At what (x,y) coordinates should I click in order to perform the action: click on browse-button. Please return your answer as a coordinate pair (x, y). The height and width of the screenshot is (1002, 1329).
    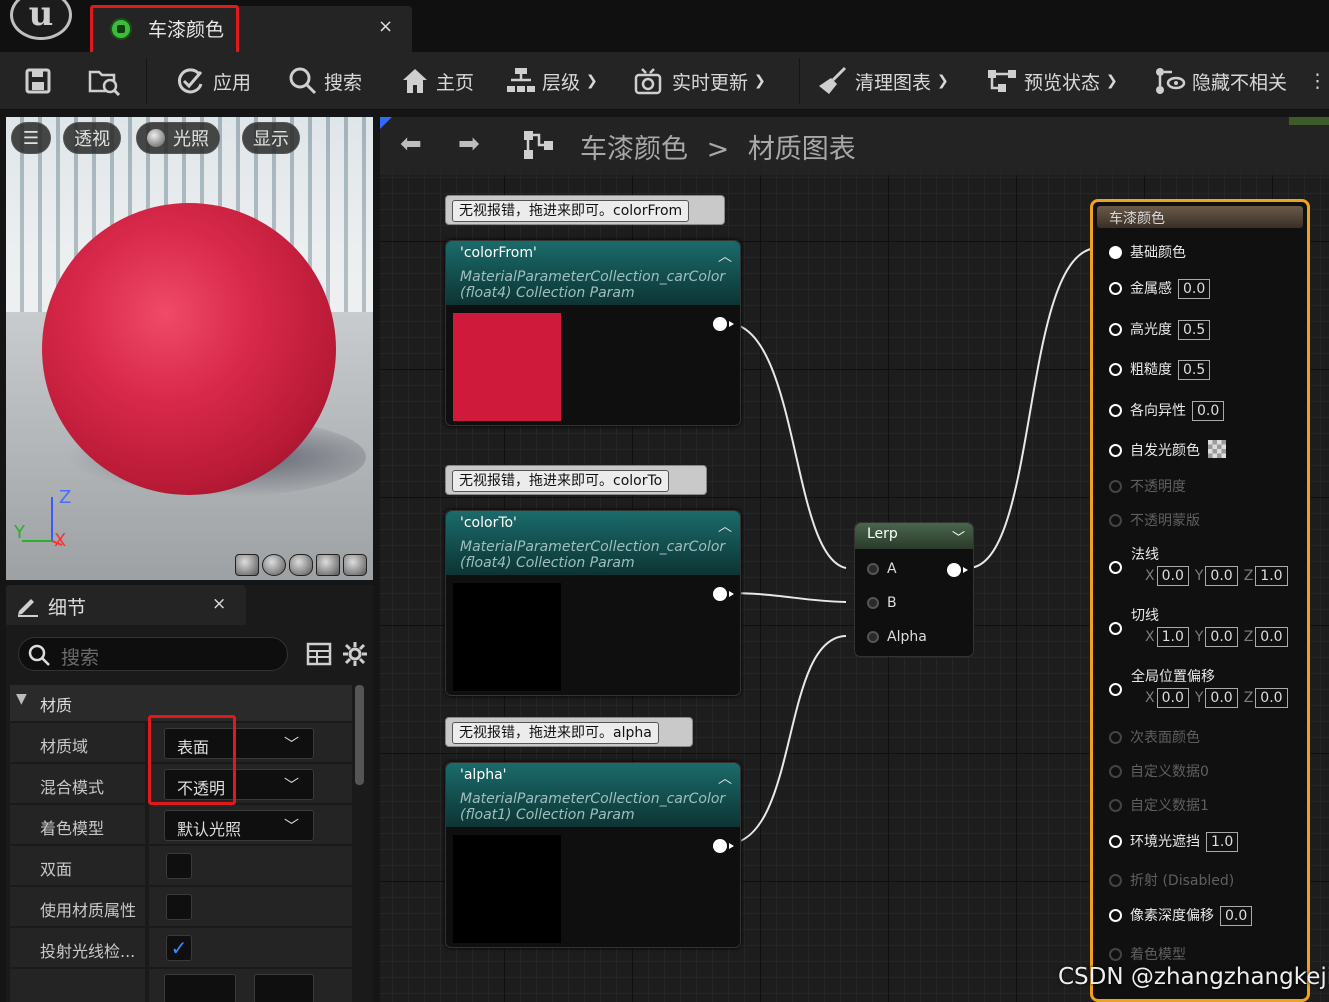
    Looking at the image, I should click on (108, 81).